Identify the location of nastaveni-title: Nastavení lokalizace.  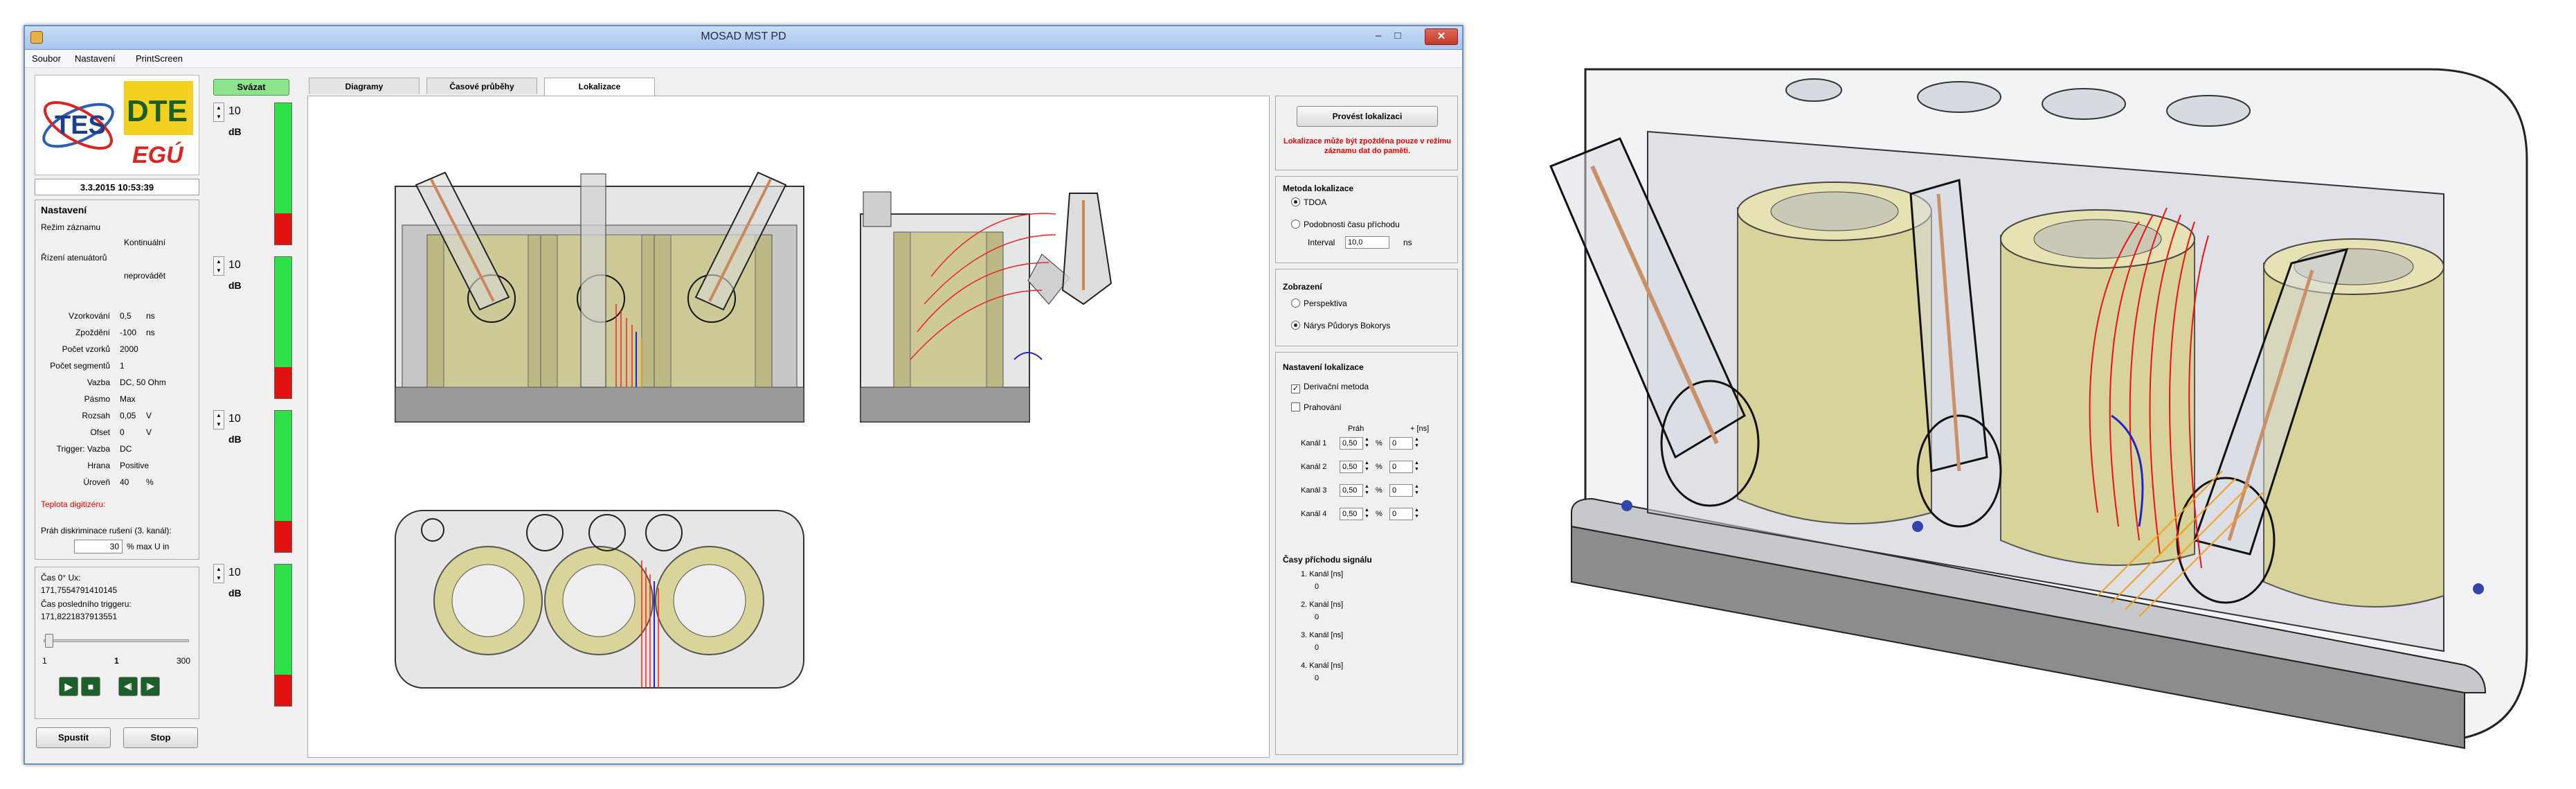
(1323, 367).